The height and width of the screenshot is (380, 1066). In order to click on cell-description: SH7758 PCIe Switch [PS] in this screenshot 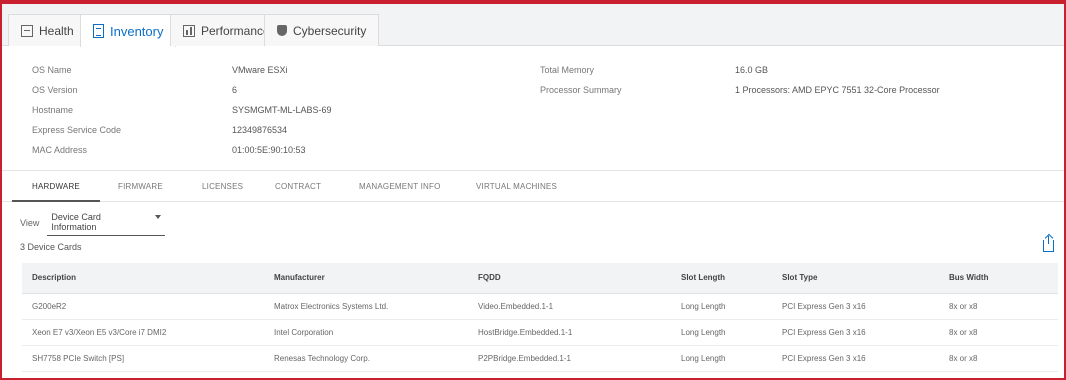, I will do `click(143, 358)`.